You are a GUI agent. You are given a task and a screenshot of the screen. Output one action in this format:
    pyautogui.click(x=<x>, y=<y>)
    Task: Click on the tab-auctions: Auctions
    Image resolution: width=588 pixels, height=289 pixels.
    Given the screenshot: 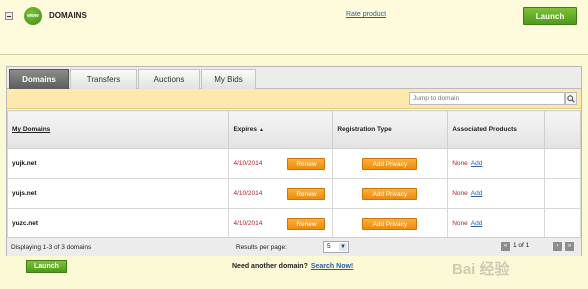 What is the action you would take?
    pyautogui.click(x=169, y=79)
    